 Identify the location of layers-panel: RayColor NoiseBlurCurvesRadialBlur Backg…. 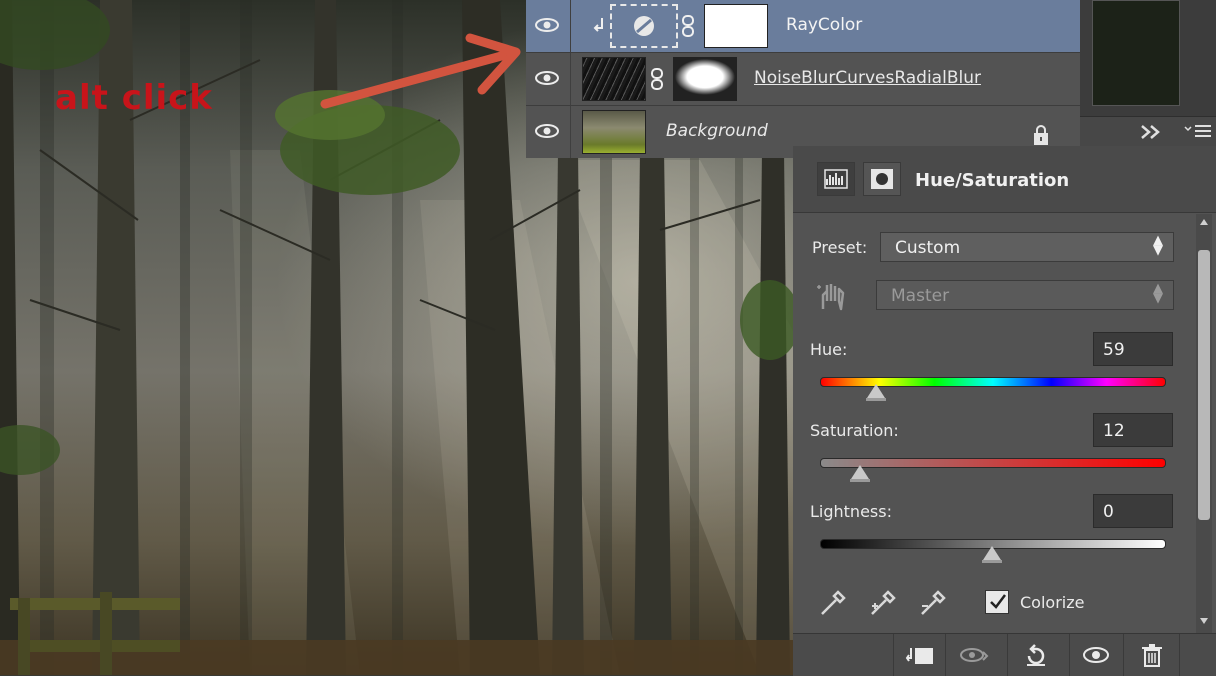
(808, 79).